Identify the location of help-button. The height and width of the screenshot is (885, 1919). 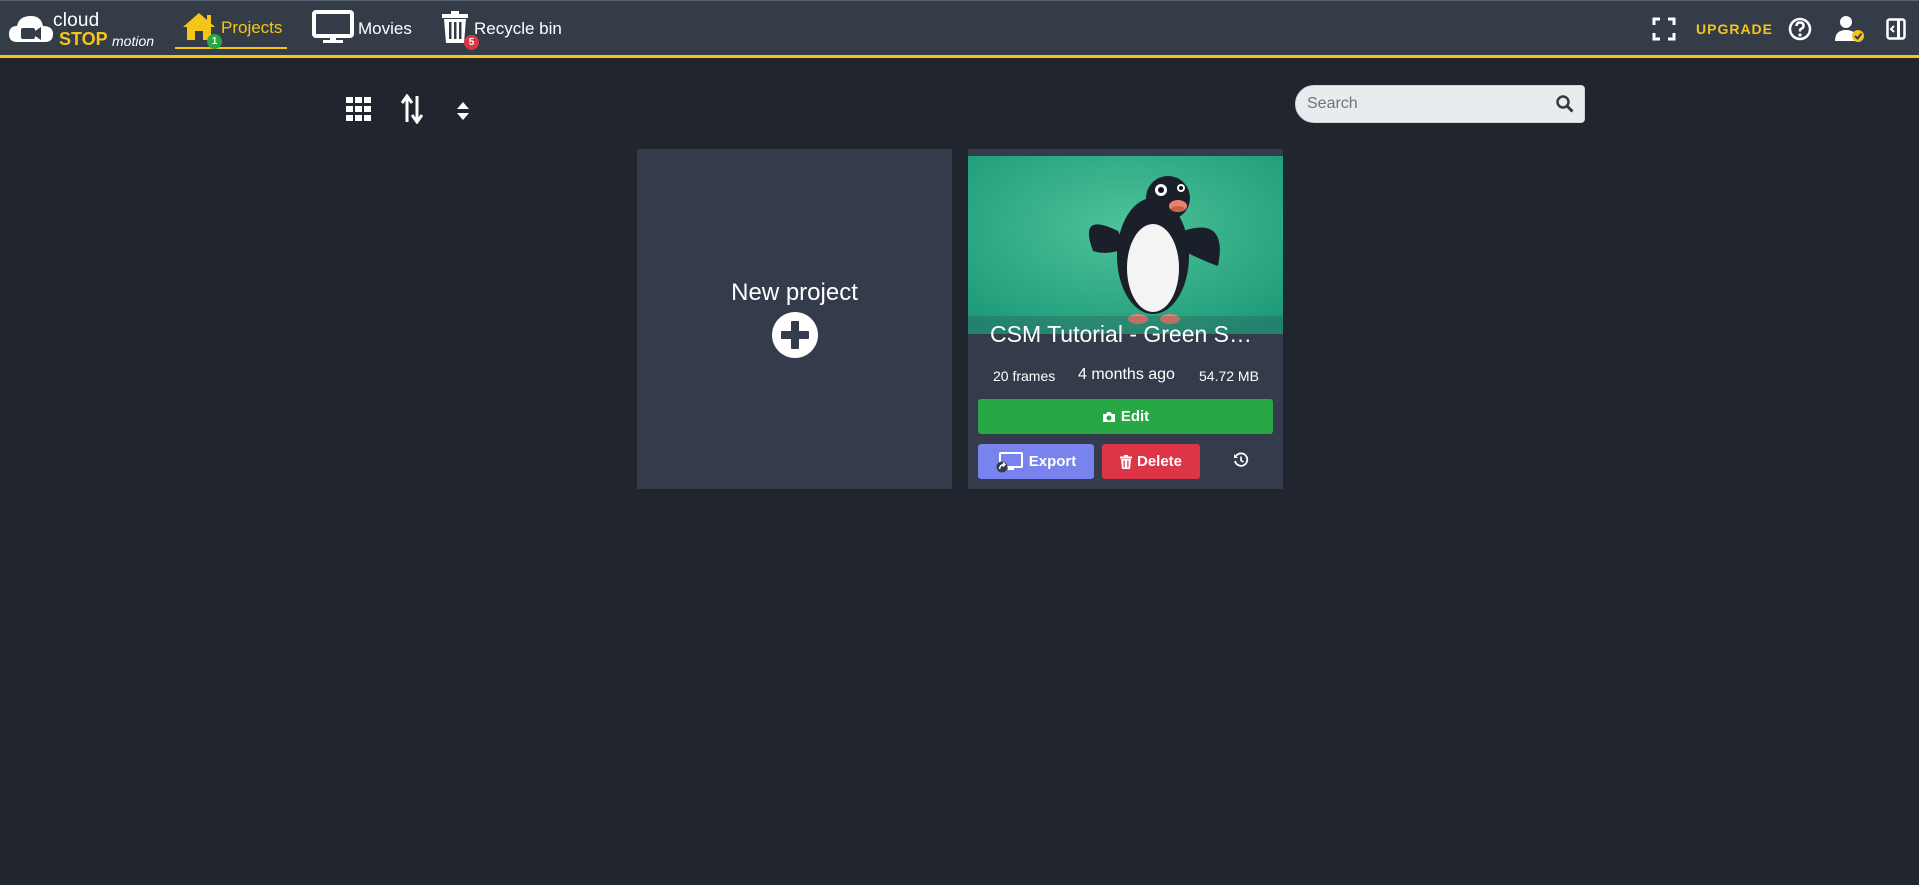
(1800, 29).